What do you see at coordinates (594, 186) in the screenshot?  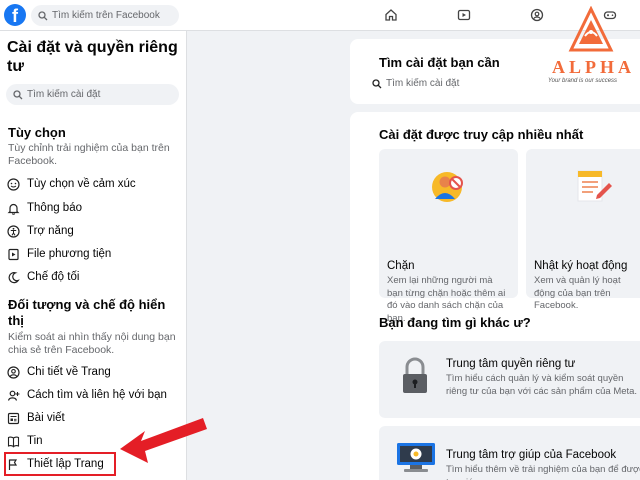 I see `activity-log-icon` at bounding box center [594, 186].